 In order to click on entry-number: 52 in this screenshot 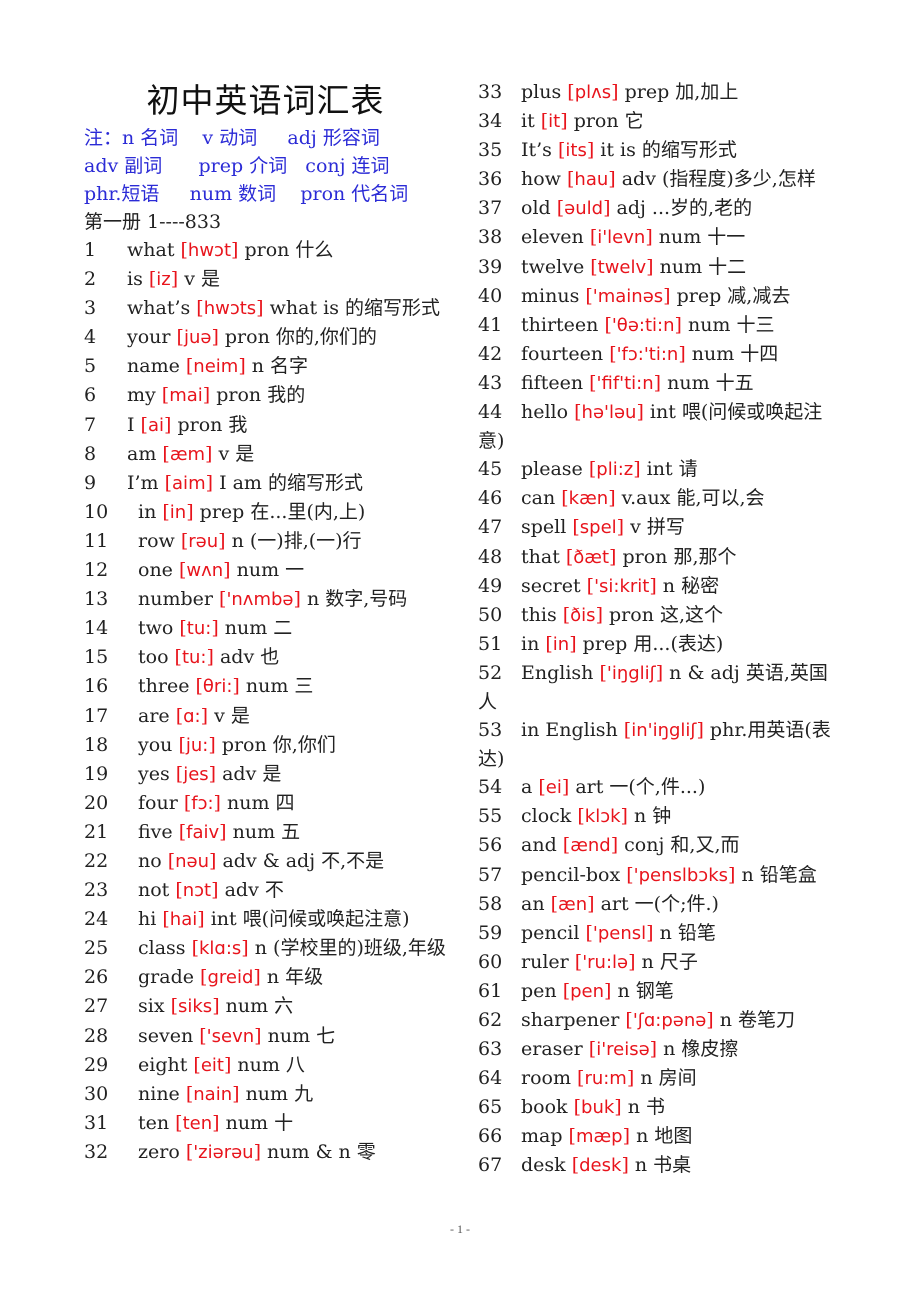, I will do `click(490, 672)`.